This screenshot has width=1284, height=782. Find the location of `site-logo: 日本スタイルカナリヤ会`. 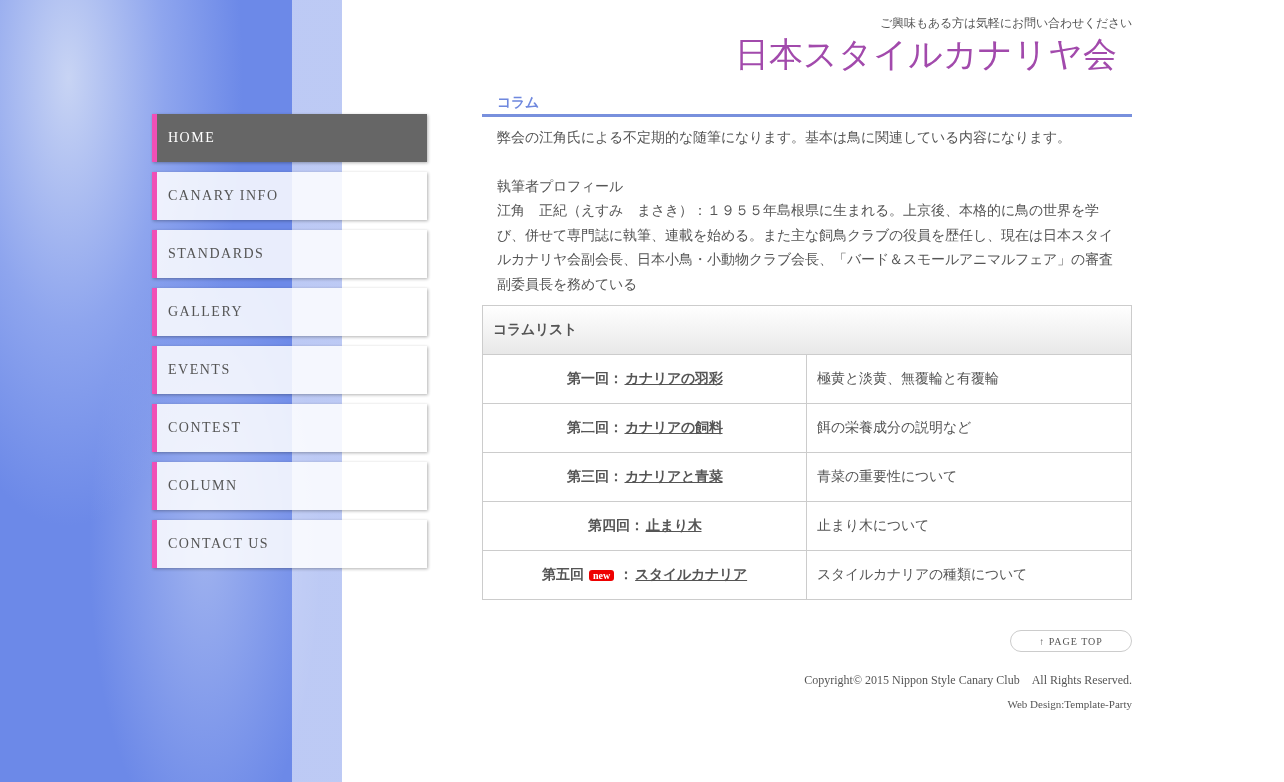

site-logo: 日本スタイルカナリヤ会 is located at coordinates (926, 54).